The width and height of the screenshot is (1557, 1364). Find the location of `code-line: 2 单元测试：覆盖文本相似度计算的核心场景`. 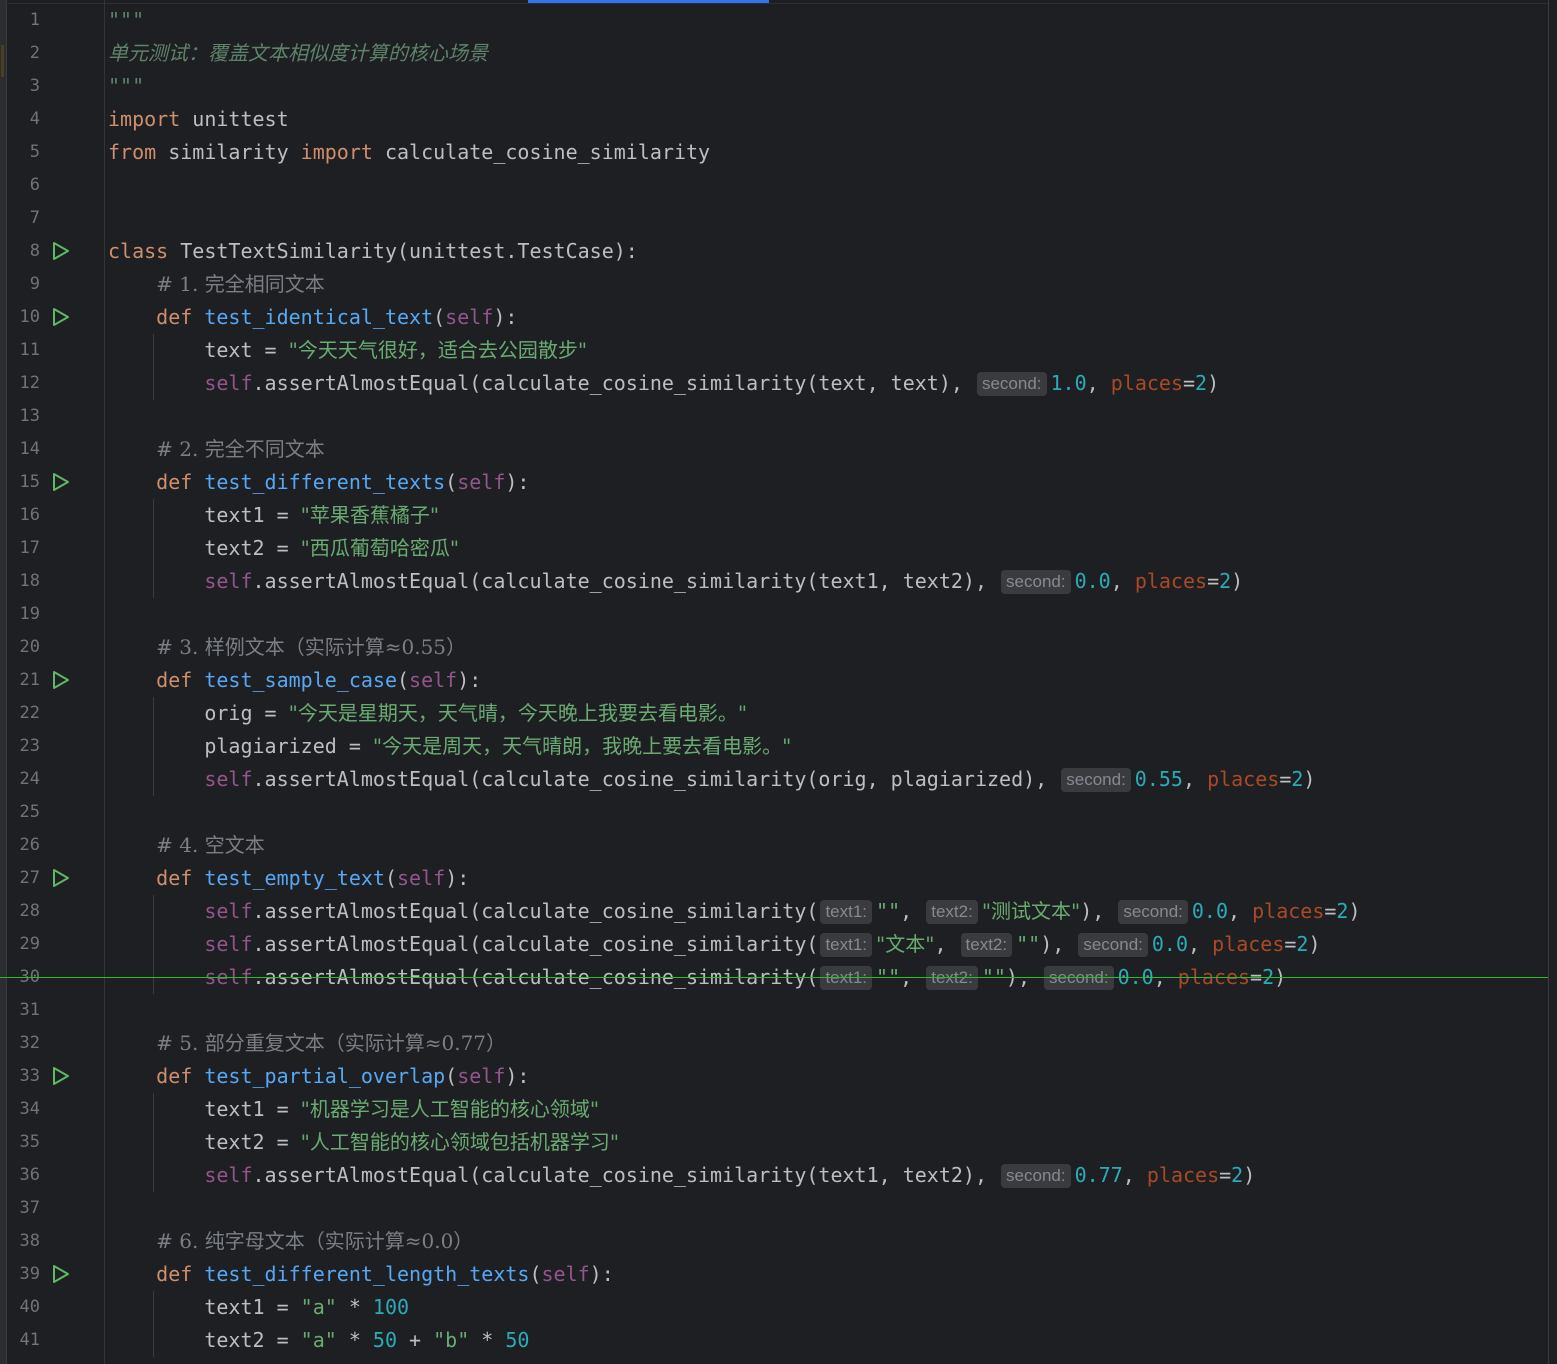

code-line: 2 单元测试：覆盖文本相似度计算的核心场景 is located at coordinates (774, 53).